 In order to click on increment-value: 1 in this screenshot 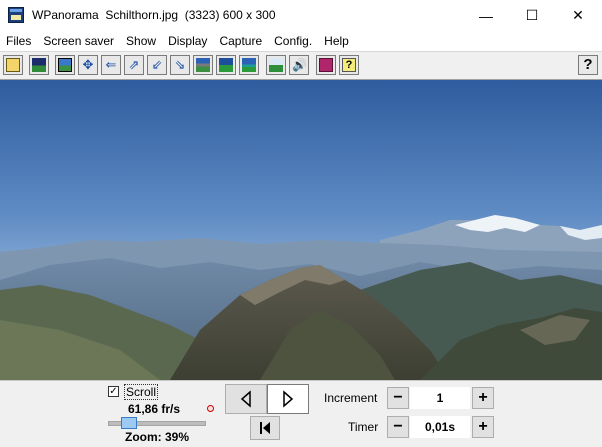, I will do `click(440, 398)`.